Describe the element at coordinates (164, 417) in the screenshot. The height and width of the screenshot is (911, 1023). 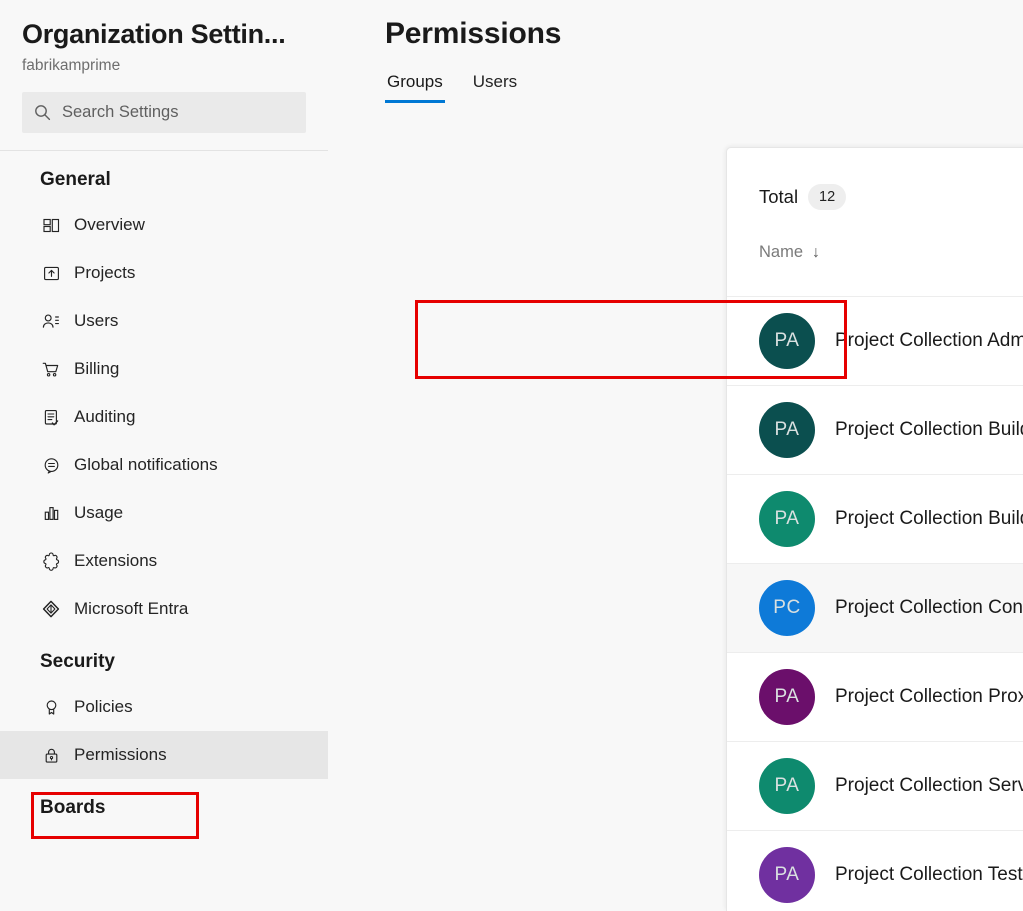
I see `sidebar-item-auditing: Auditing` at that location.